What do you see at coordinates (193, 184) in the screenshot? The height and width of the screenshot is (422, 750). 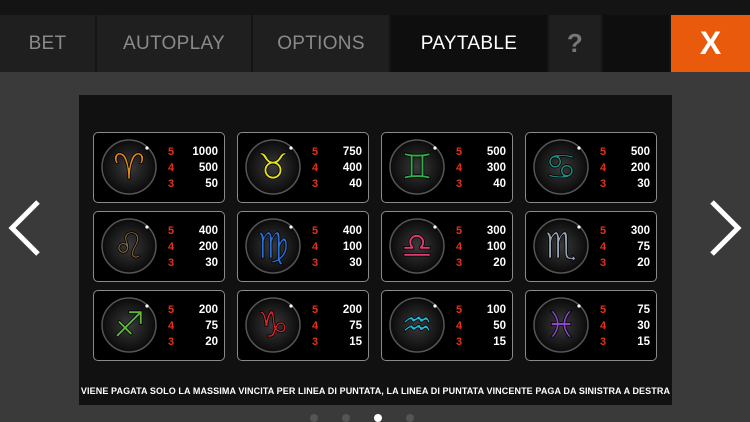 I see `payout-row: 3 50` at bounding box center [193, 184].